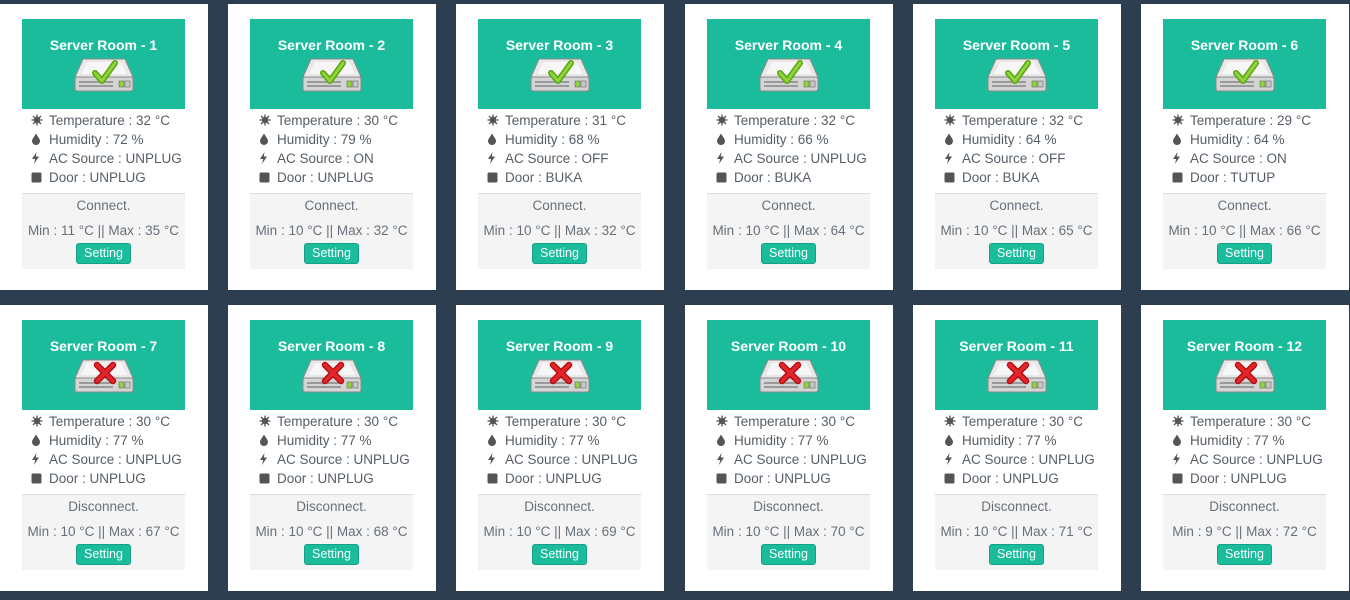 The width and height of the screenshot is (1350, 600). I want to click on humidity-value: 77 %, so click(1041, 440).